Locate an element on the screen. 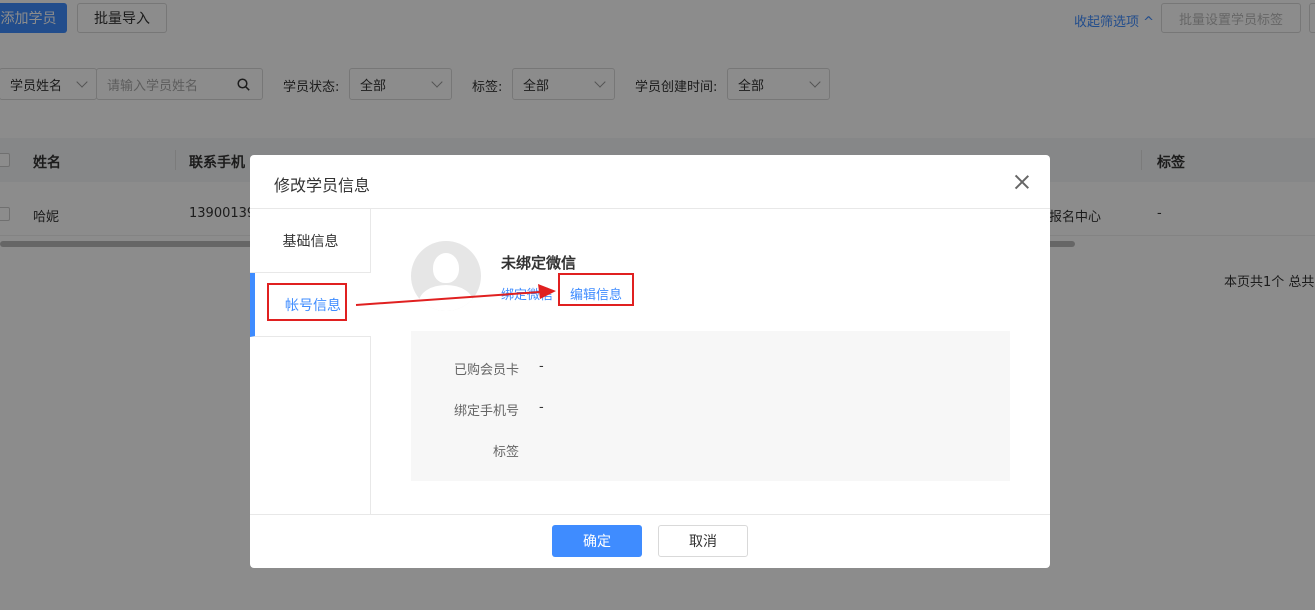 This screenshot has height=610, width=1315. purchased-card-label: 已购会员卡 is located at coordinates (486, 370).